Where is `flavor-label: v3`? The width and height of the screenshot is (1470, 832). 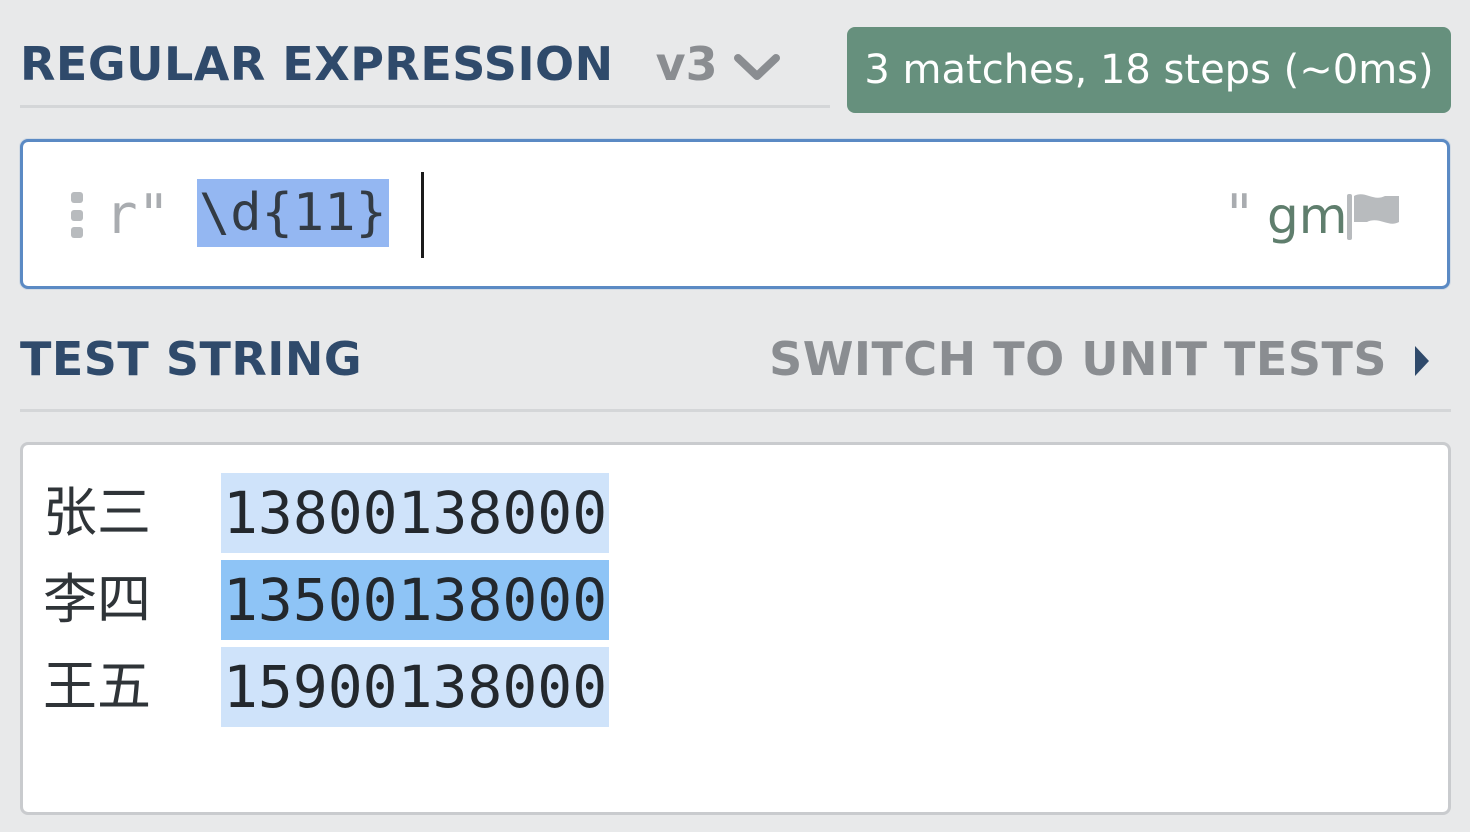 flavor-label: v3 is located at coordinates (686, 63).